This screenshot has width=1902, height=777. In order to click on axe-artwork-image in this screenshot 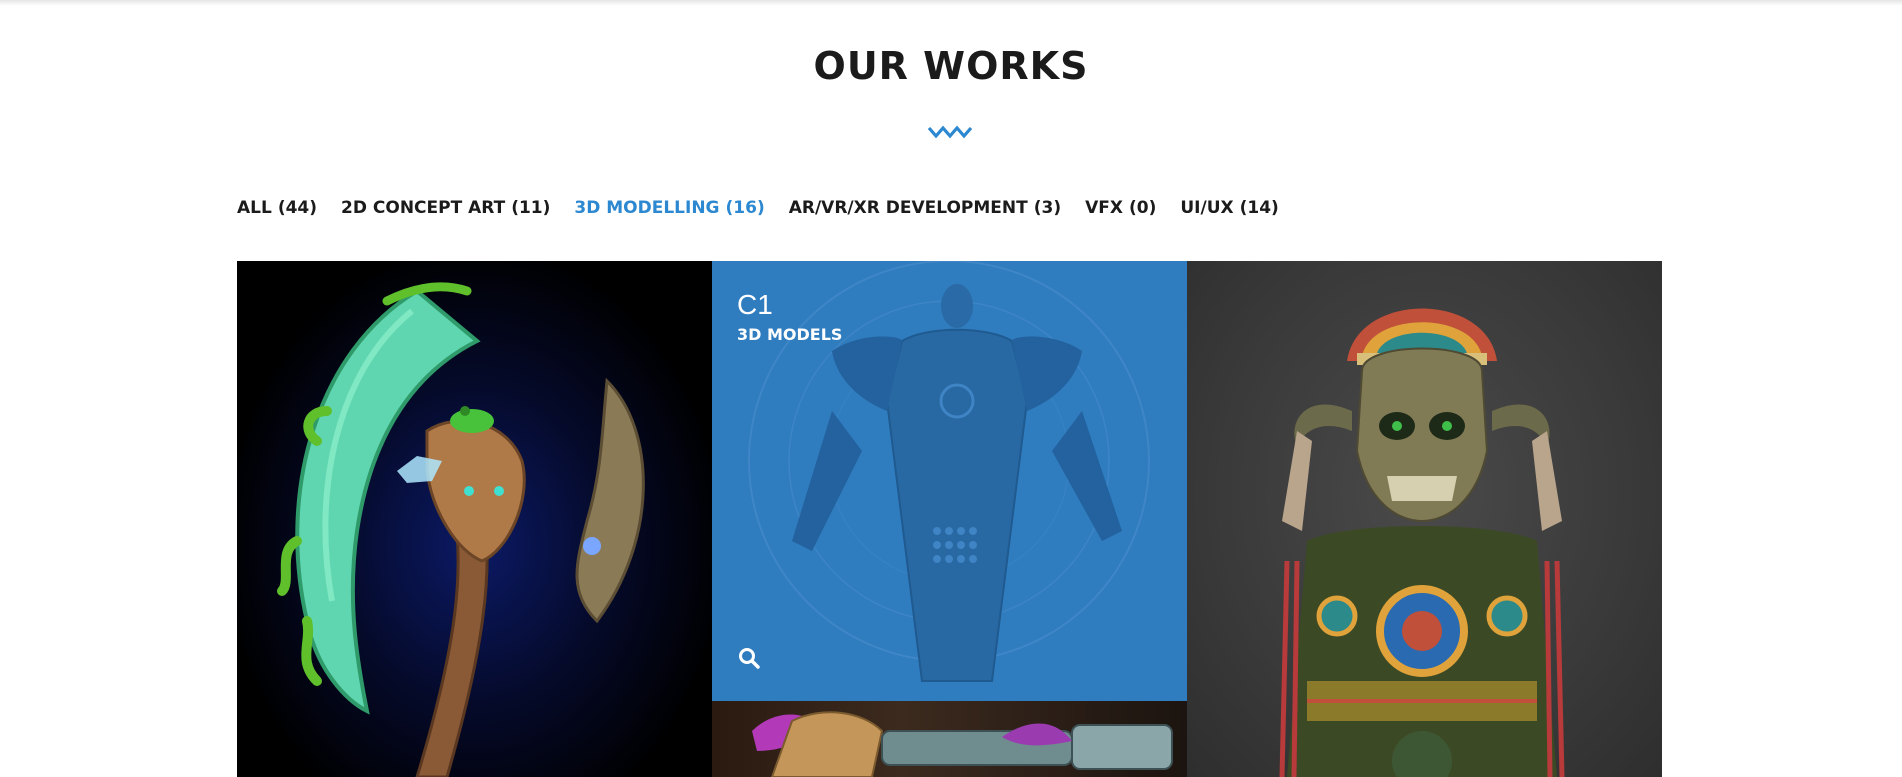, I will do `click(461, 529)`.